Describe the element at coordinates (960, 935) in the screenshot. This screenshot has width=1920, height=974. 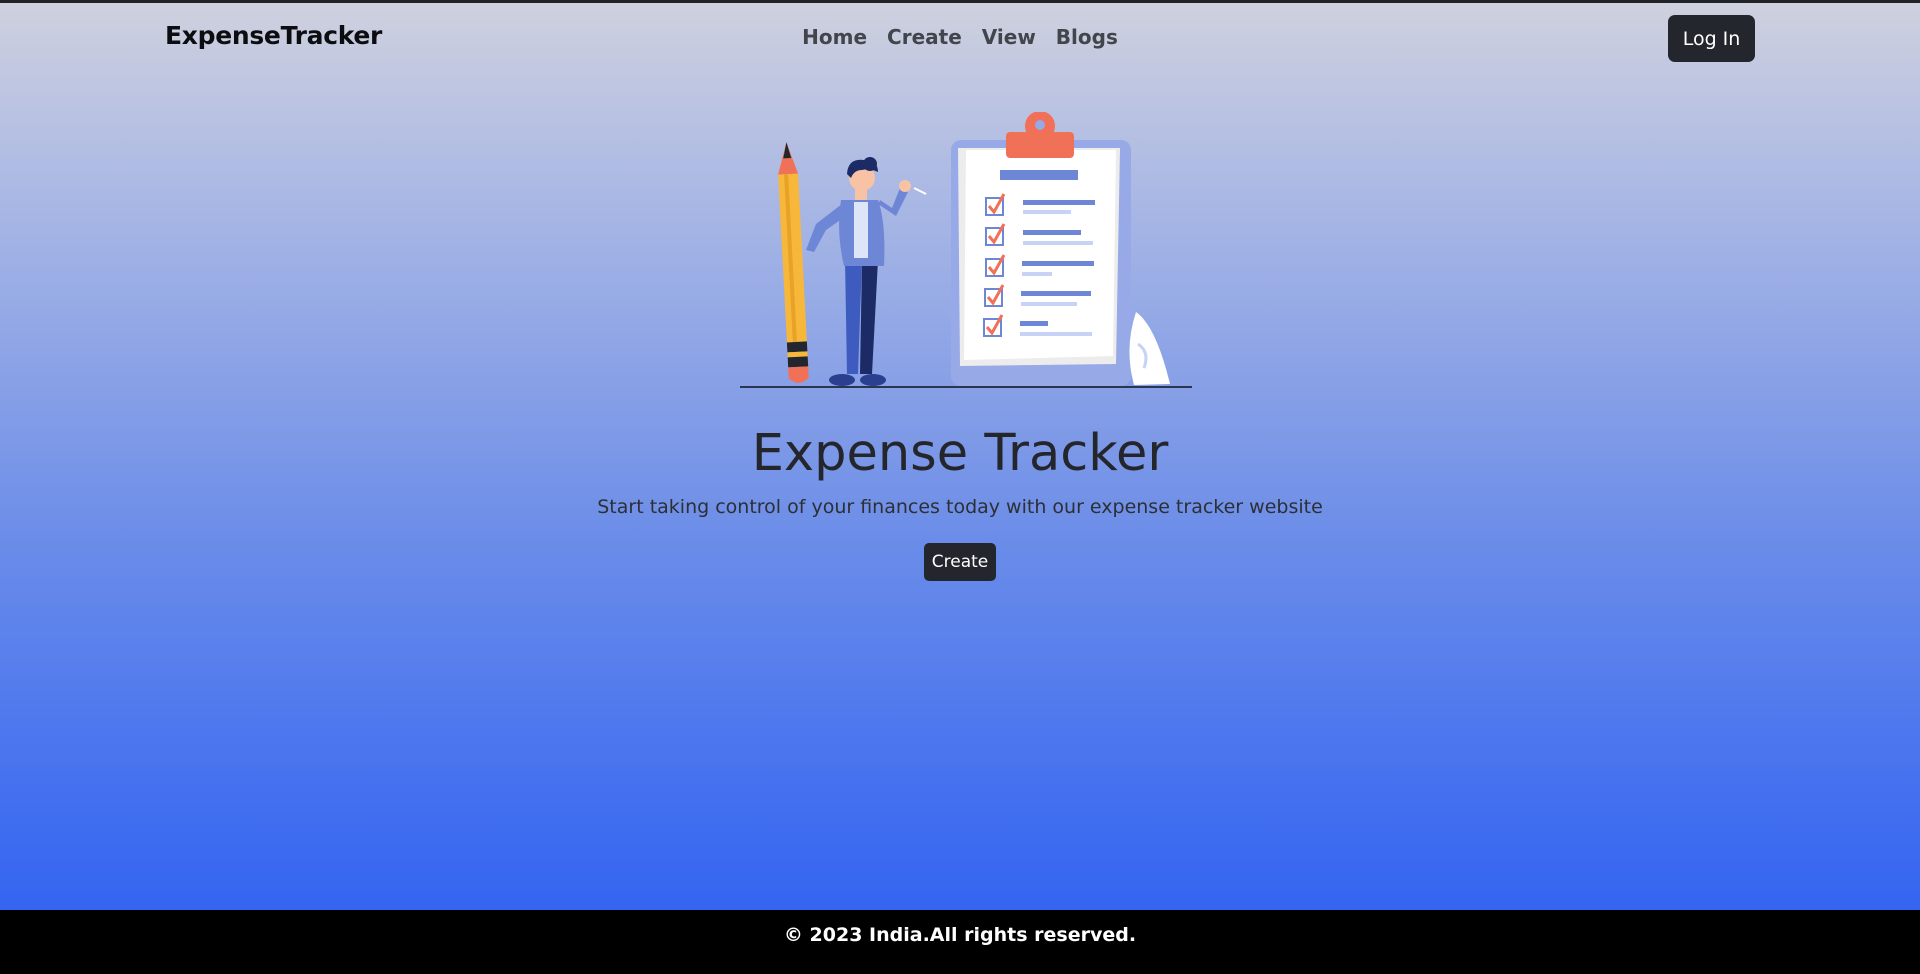
I see `footer-copyright: © 2023 India.All rights reserved.` at that location.